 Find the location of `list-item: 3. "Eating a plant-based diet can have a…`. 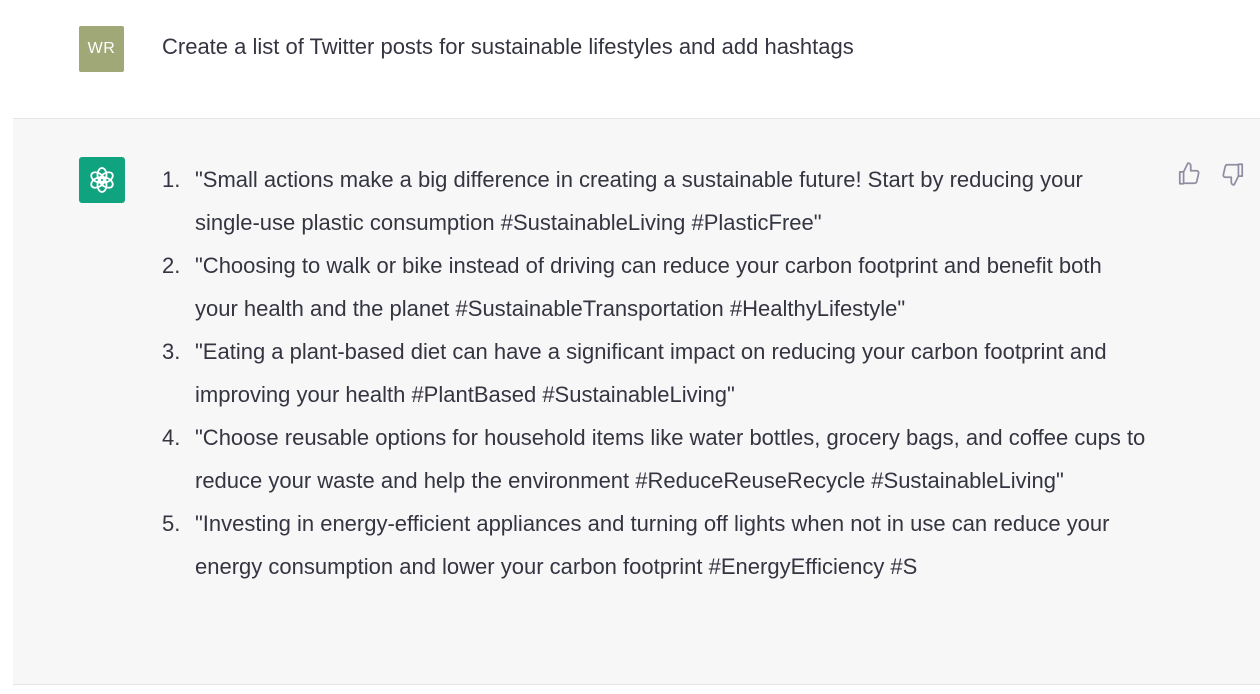

list-item: 3. "Eating a plant-based diet can have a… is located at coordinates (654, 373).